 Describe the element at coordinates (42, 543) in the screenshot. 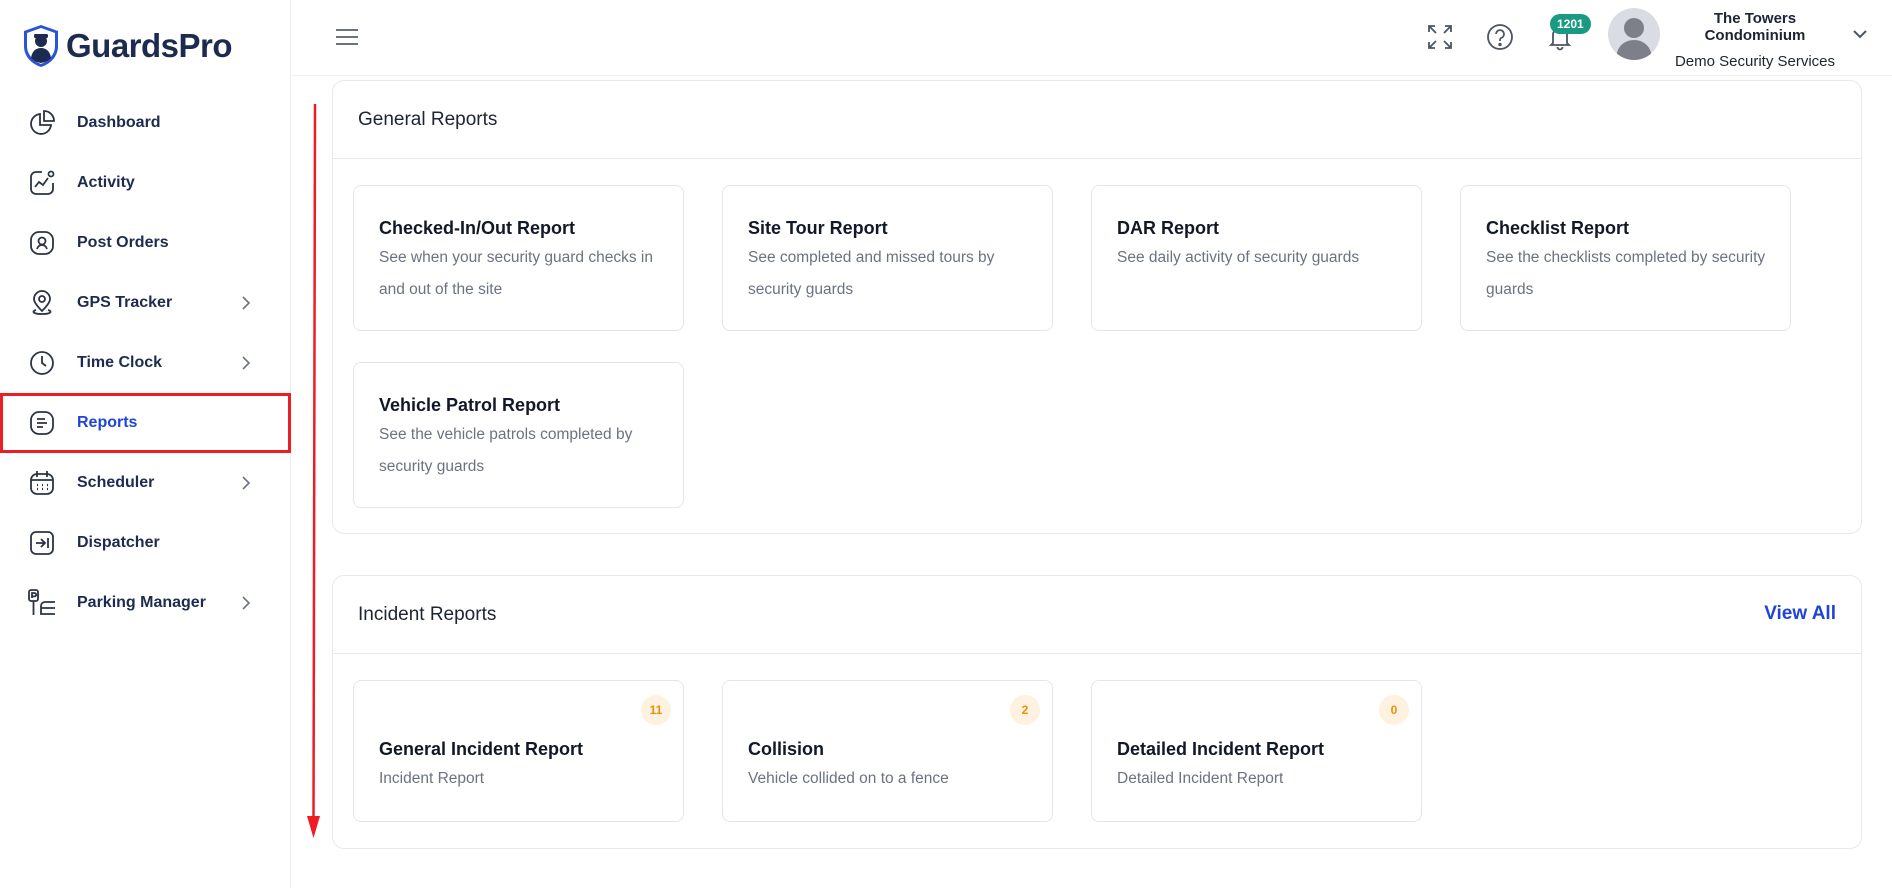

I see `dispatch-icon` at that location.